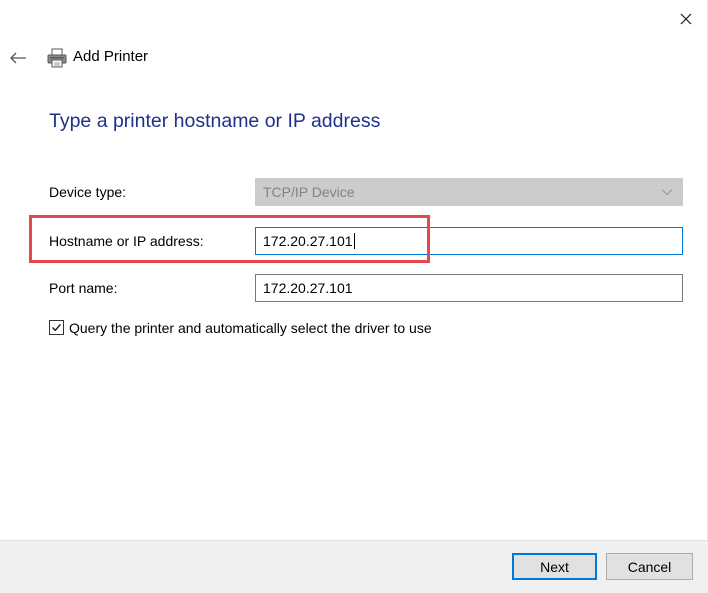 Image resolution: width=708 pixels, height=593 pixels. What do you see at coordinates (469, 192) in the screenshot?
I see `device-type-select: TCP/IP Device` at bounding box center [469, 192].